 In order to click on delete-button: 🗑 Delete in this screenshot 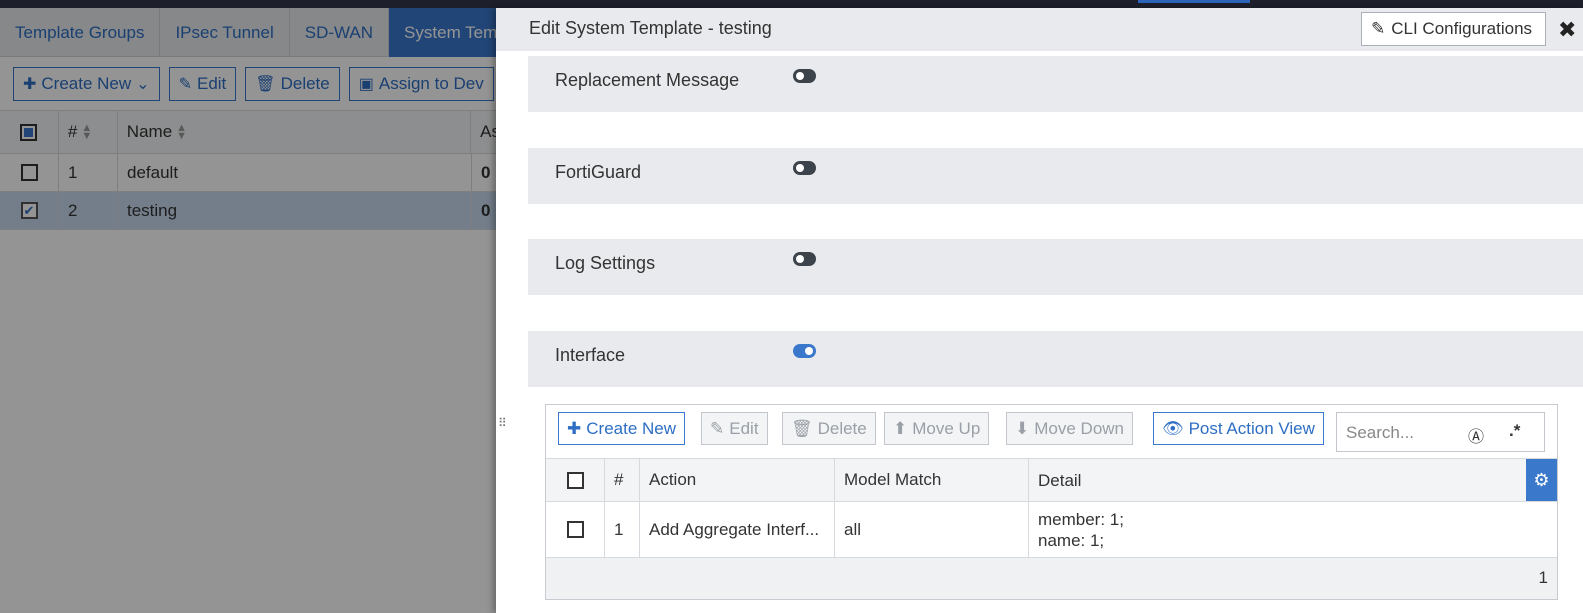, I will do `click(829, 428)`.